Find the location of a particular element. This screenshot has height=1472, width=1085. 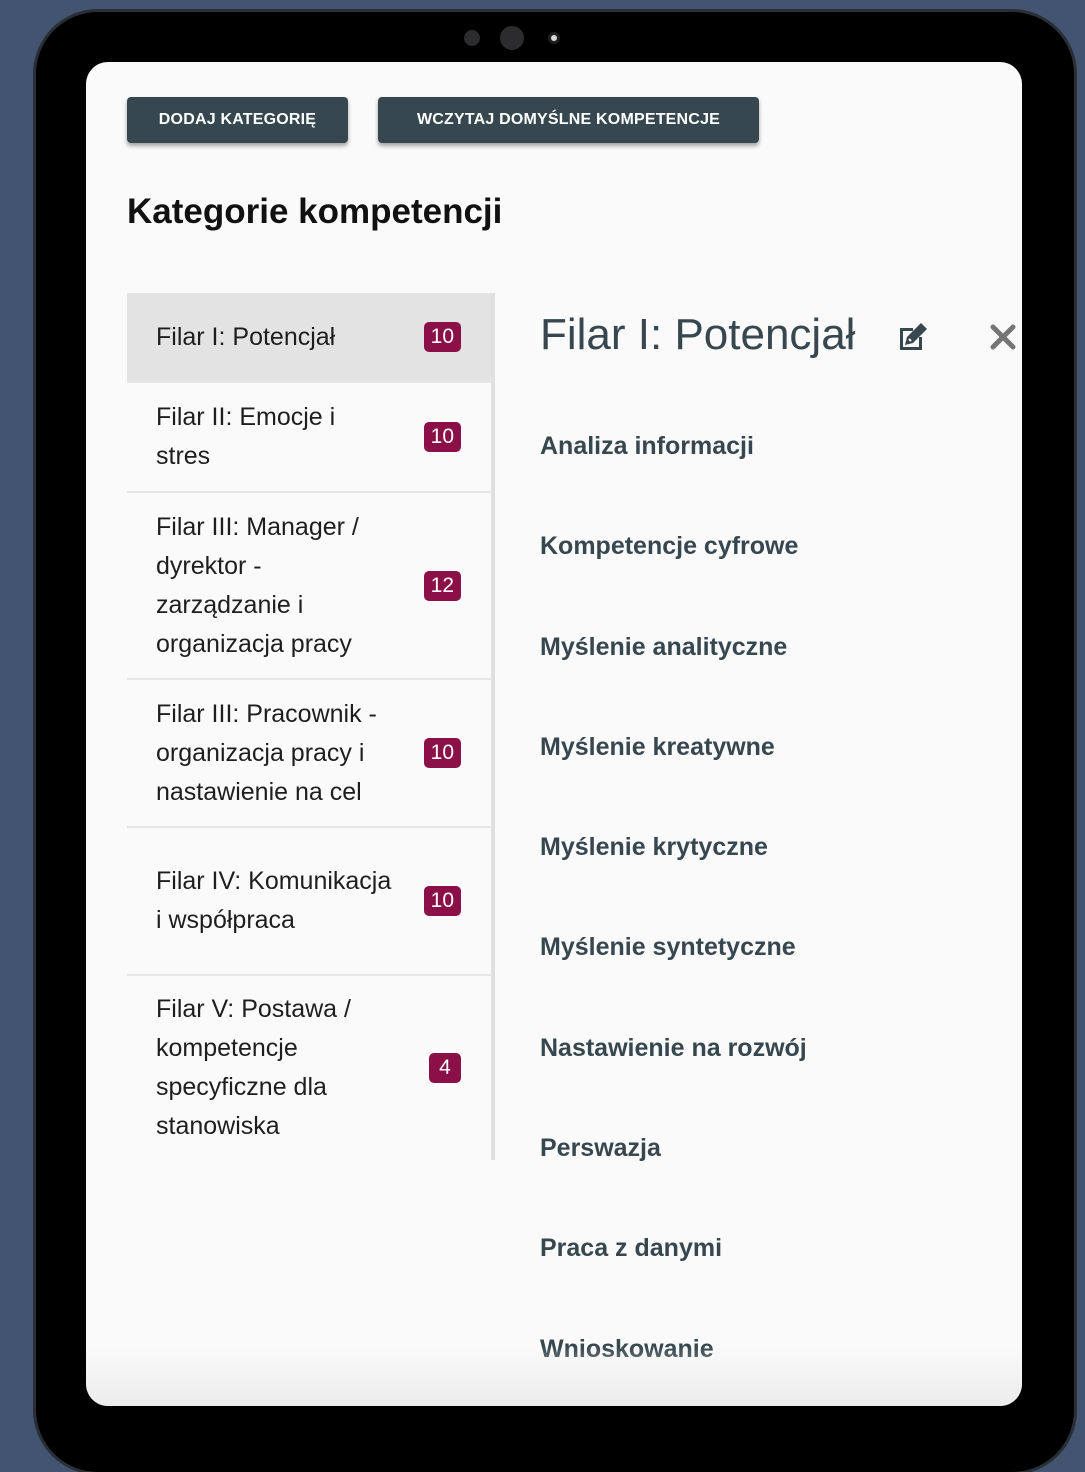

add-category-button: DODAJ KATEGORIĘ is located at coordinates (237, 120).